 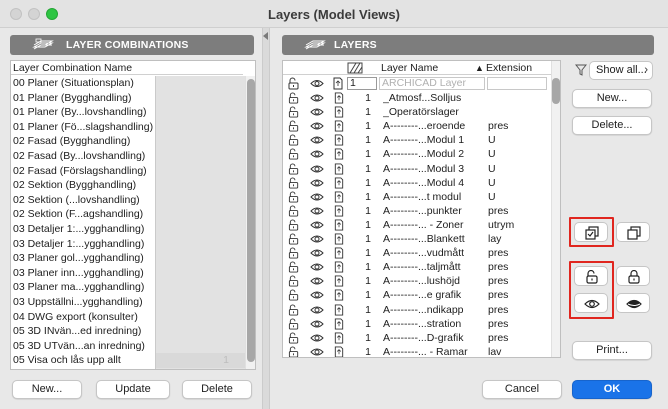 I want to click on combination-row: 03 Uppställni...ygghandling), so click(x=131, y=302).